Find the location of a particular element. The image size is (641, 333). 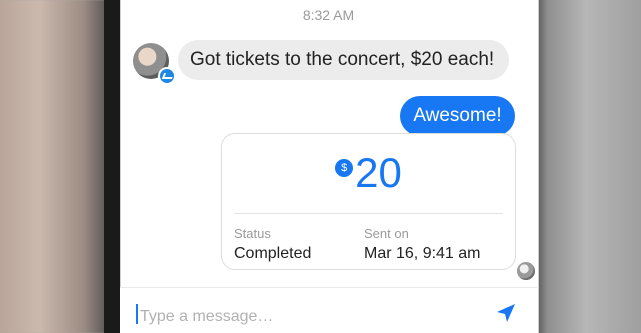

payment-divider is located at coordinates (368, 213).